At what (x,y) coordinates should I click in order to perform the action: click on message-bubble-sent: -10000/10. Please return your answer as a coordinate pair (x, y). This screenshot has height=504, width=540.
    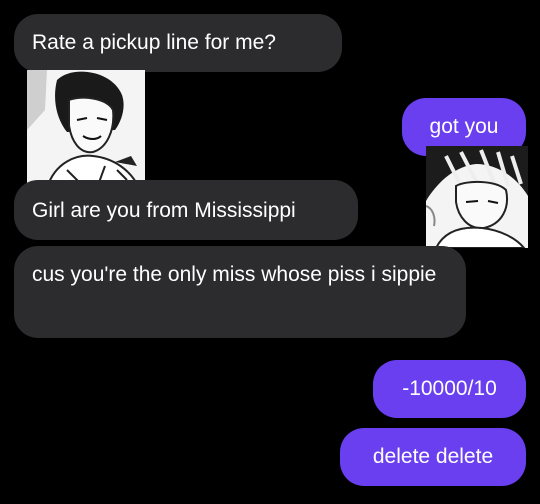
    Looking at the image, I should click on (449, 389).